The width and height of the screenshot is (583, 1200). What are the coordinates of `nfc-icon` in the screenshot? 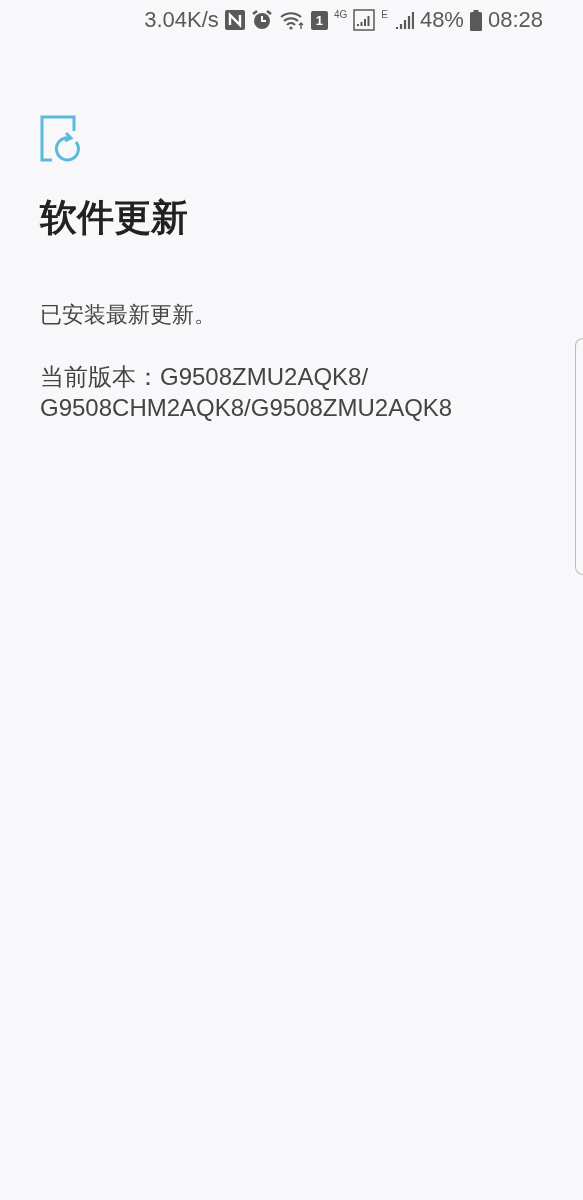 It's located at (234, 20).